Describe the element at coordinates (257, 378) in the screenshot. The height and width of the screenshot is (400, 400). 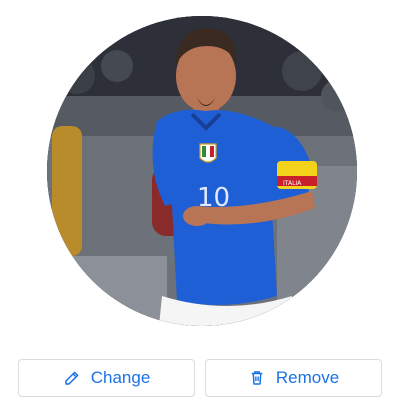
I see `trash-icon` at that location.